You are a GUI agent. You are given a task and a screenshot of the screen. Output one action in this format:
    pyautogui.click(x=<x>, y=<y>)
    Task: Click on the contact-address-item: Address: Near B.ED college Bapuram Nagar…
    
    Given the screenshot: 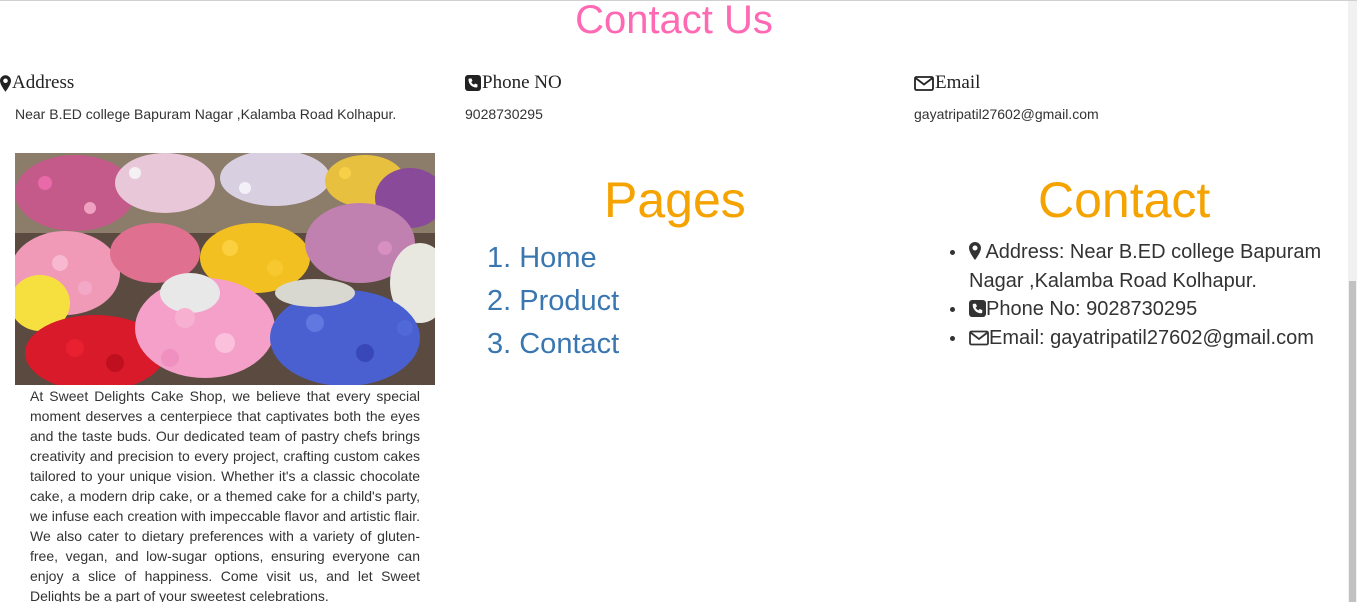 What is the action you would take?
    pyautogui.click(x=1138, y=266)
    